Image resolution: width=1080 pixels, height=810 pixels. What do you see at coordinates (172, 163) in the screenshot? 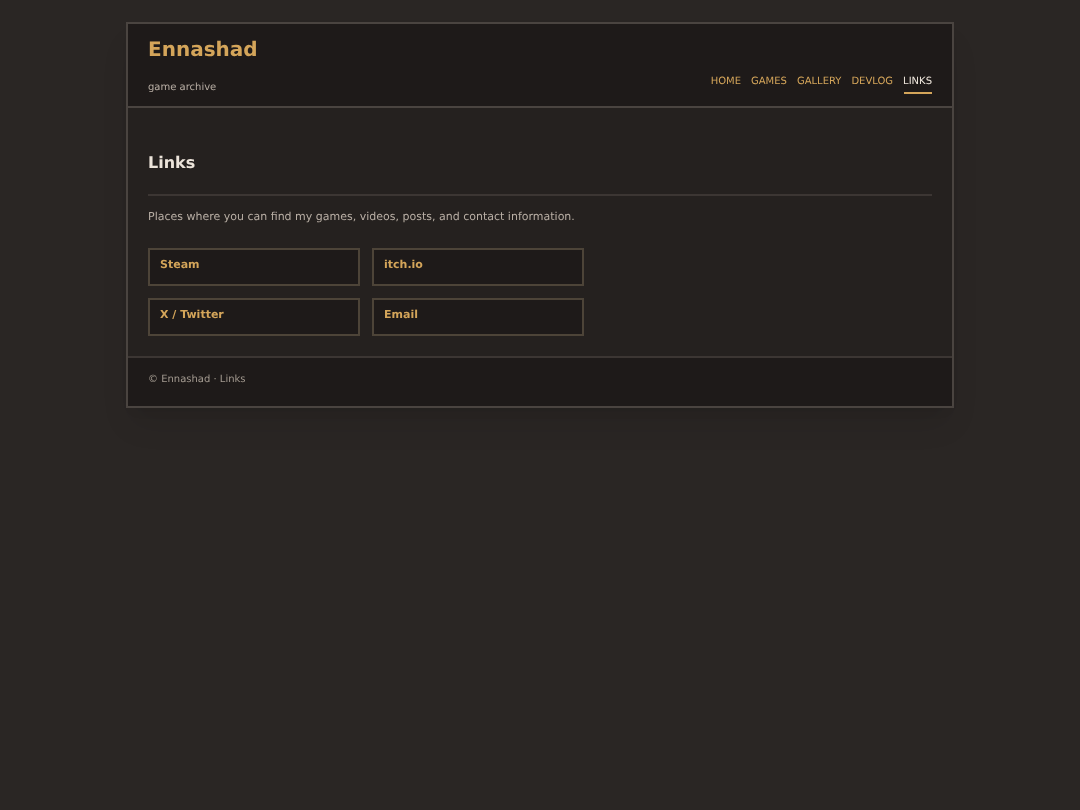
I see `page-heading: Links` at bounding box center [172, 163].